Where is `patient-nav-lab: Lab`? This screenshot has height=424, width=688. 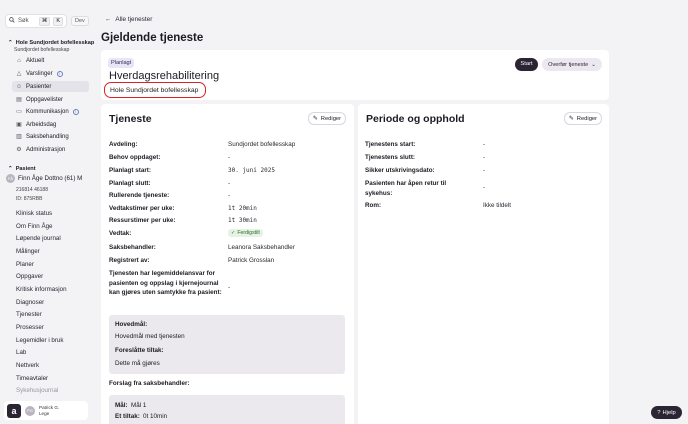
patient-nav-lab: Lab is located at coordinates (21, 352).